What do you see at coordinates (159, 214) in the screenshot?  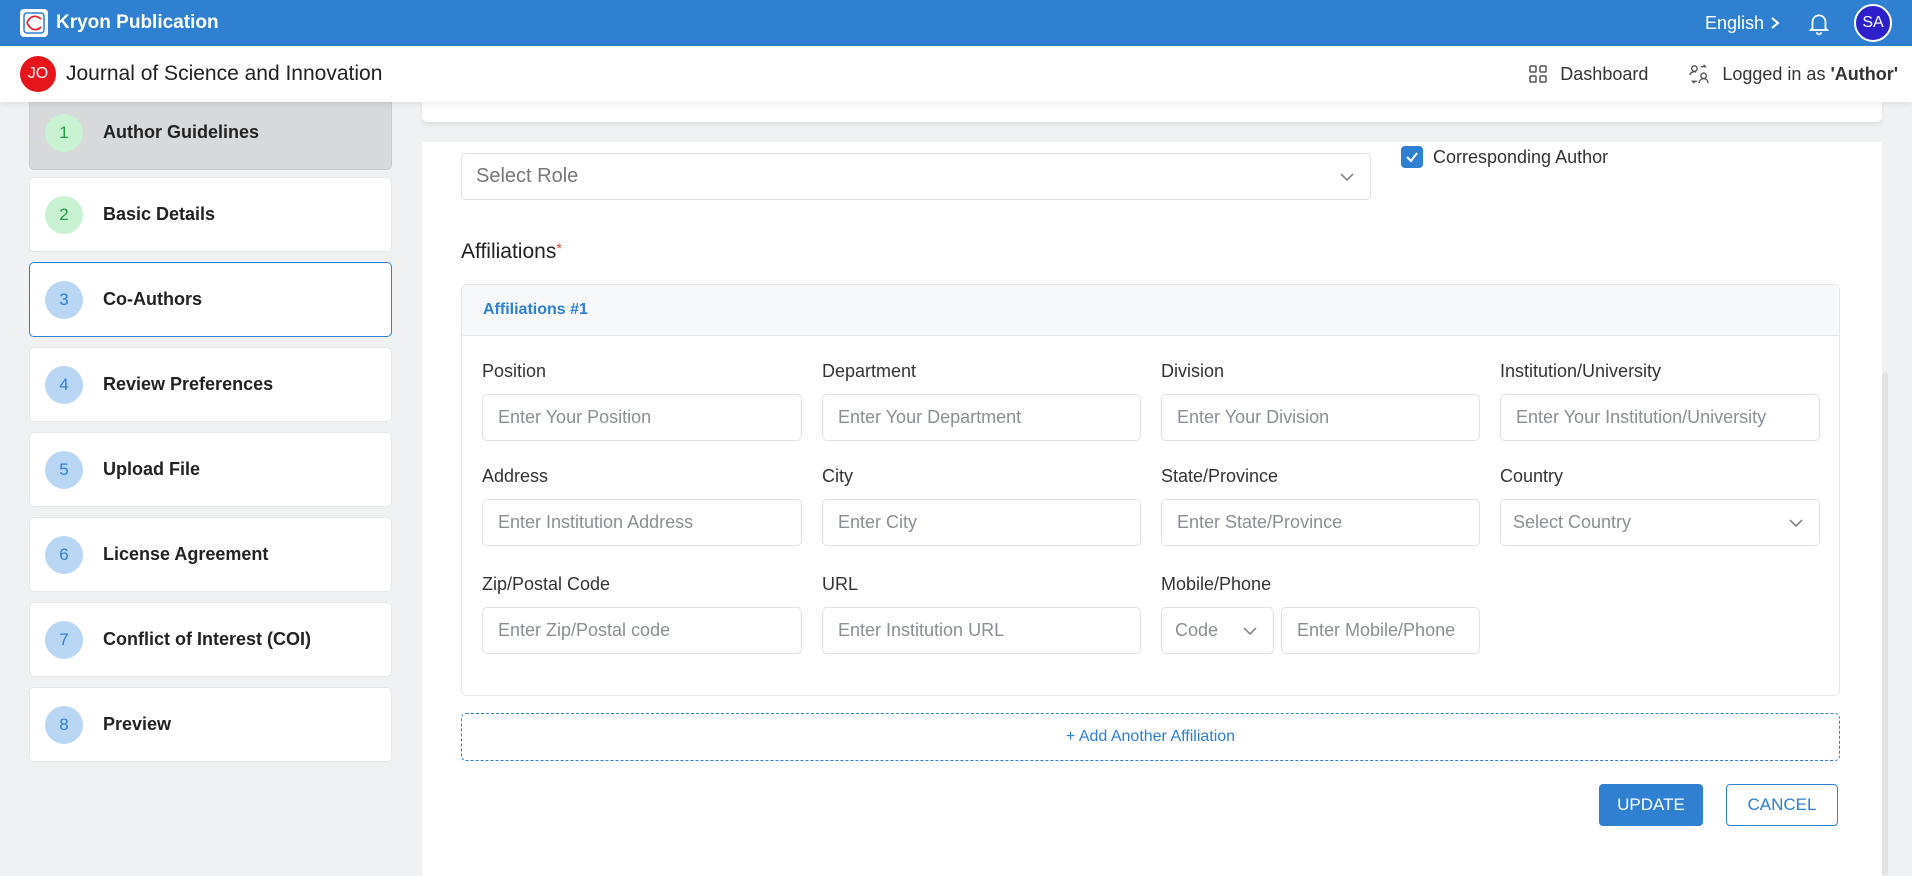 I see `step-label: Basic Details` at bounding box center [159, 214].